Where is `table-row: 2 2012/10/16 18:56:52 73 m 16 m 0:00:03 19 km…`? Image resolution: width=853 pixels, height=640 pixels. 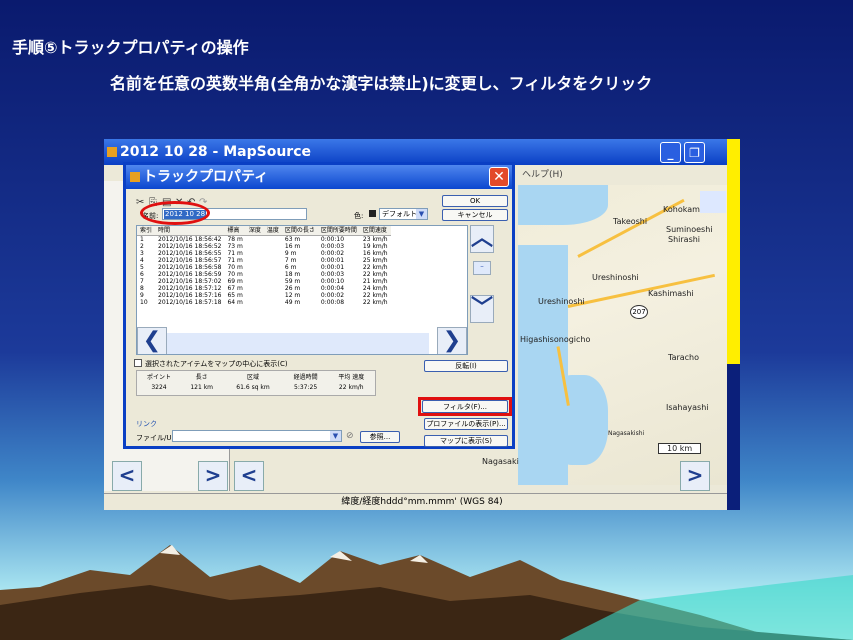
table-row: 2 2012/10/16 18:56:52 73 m 16 m 0:00:03 19 km… is located at coordinates (264, 246).